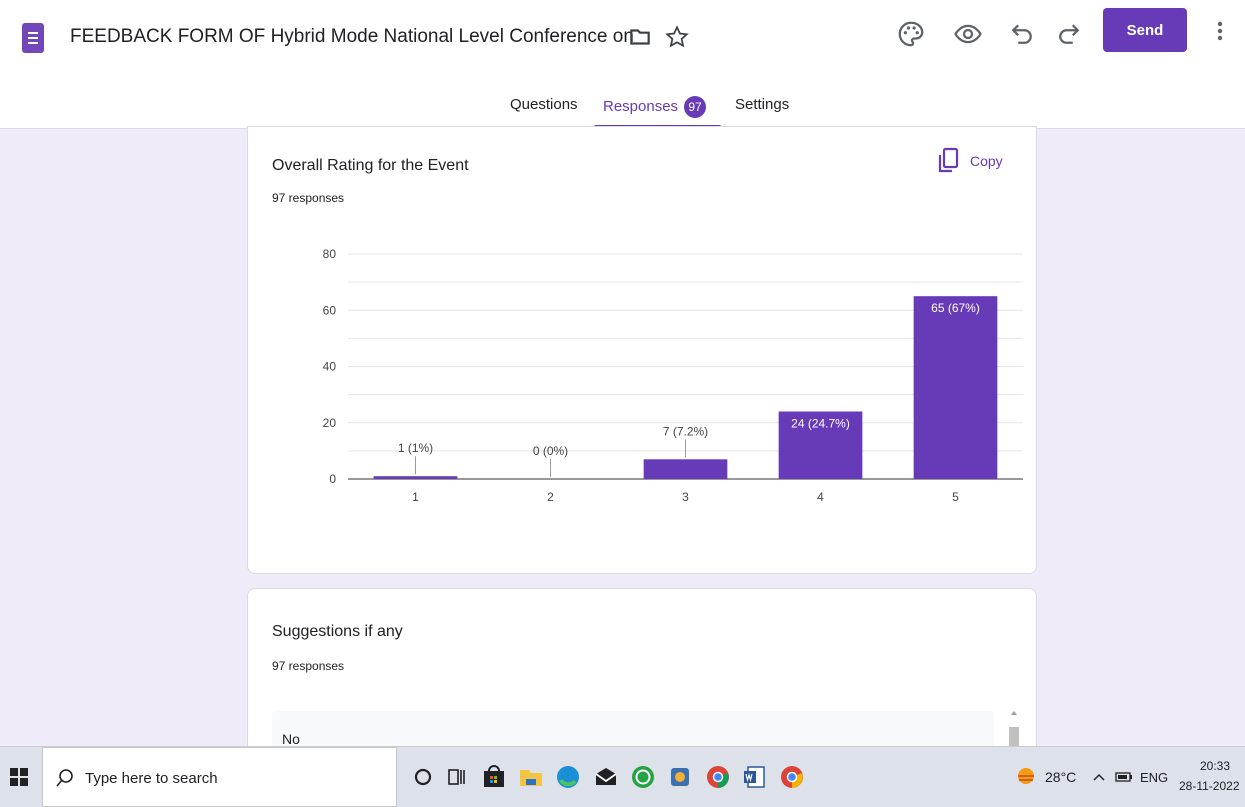 The image size is (1245, 807). What do you see at coordinates (544, 104) in the screenshot?
I see `tab-questions: Questions` at bounding box center [544, 104].